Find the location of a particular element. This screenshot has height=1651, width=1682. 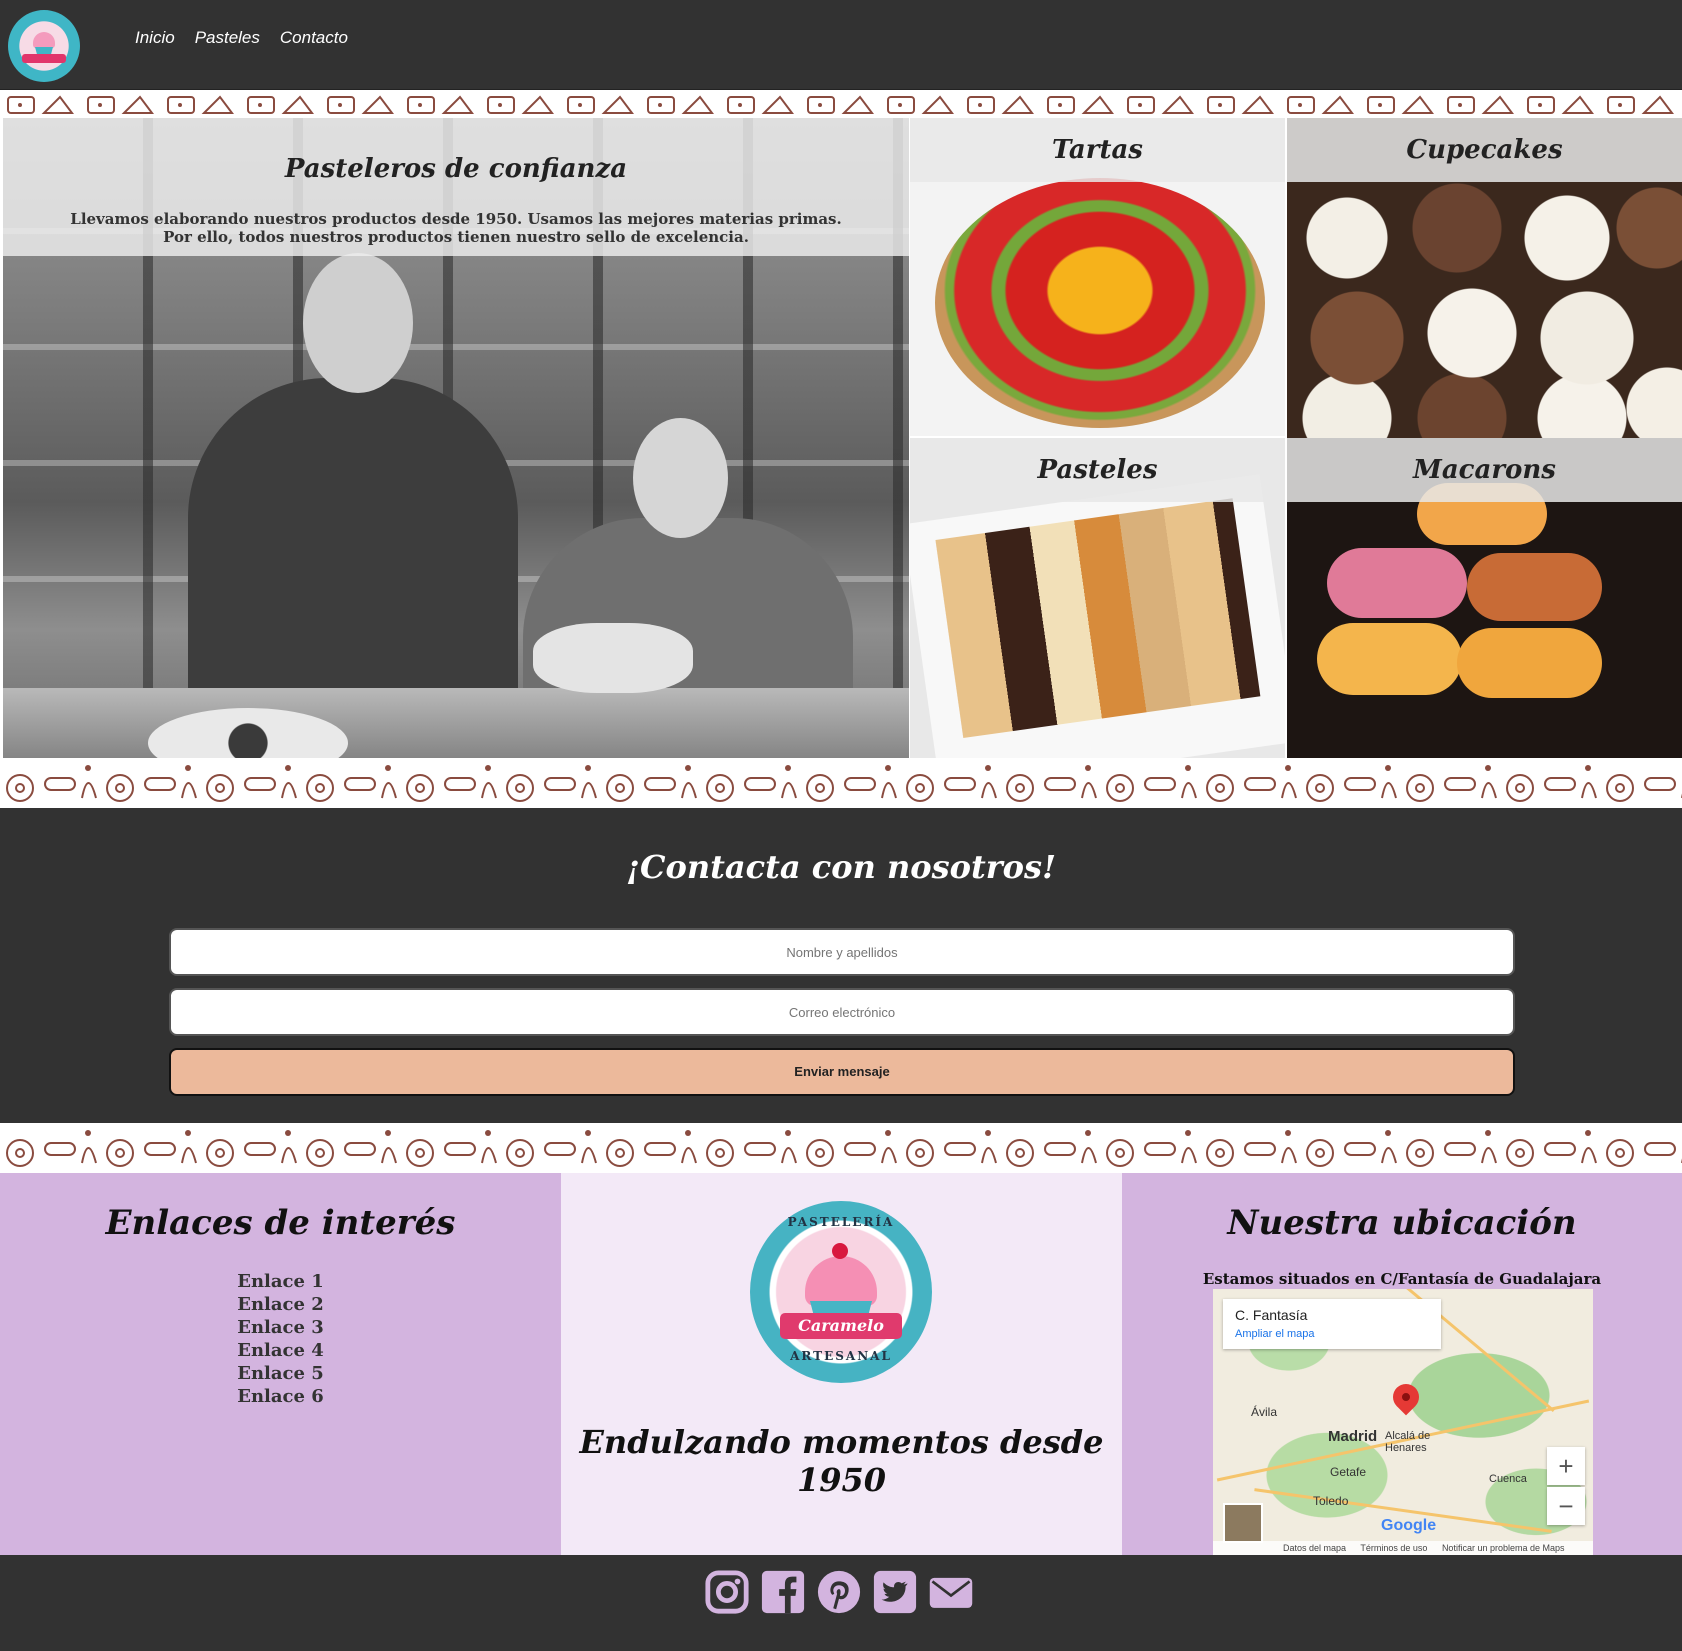

map-terms-link: Términos de uso is located at coordinates (1393, 1548).